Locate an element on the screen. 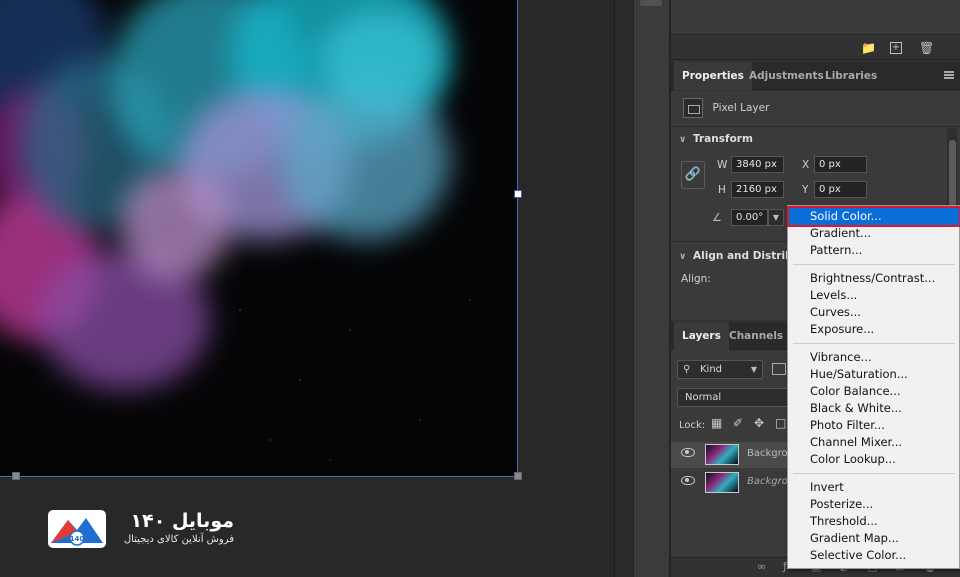 This screenshot has width=960, height=577. panel-menu-icon is located at coordinates (949, 75).